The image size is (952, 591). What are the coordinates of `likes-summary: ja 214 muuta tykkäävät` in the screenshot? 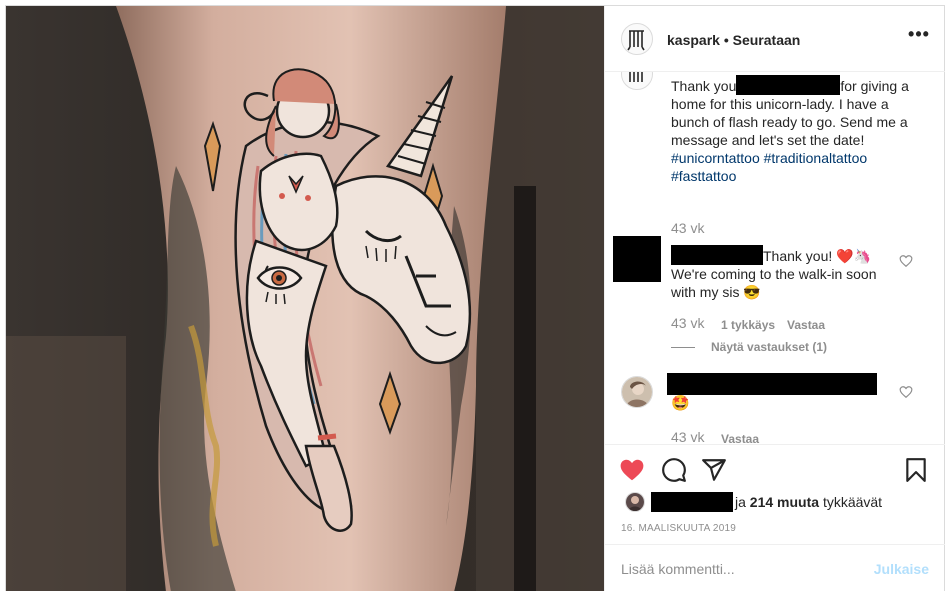 It's located at (781, 501).